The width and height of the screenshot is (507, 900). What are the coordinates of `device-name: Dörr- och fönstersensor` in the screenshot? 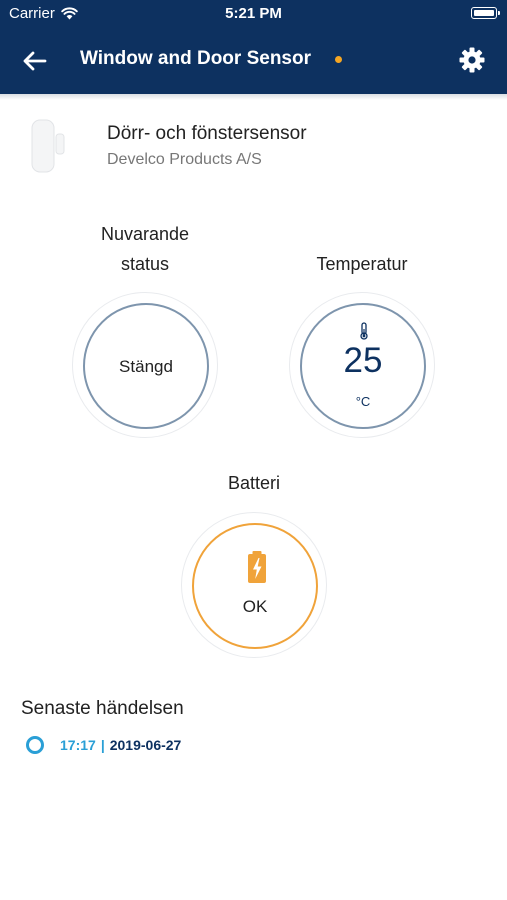 It's located at (207, 133).